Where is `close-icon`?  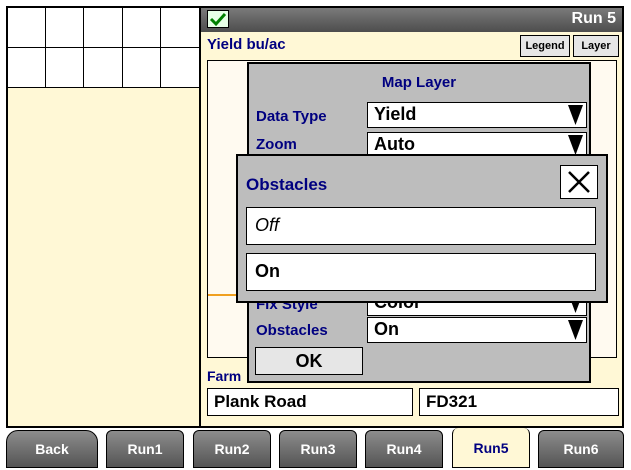
close-icon is located at coordinates (579, 182).